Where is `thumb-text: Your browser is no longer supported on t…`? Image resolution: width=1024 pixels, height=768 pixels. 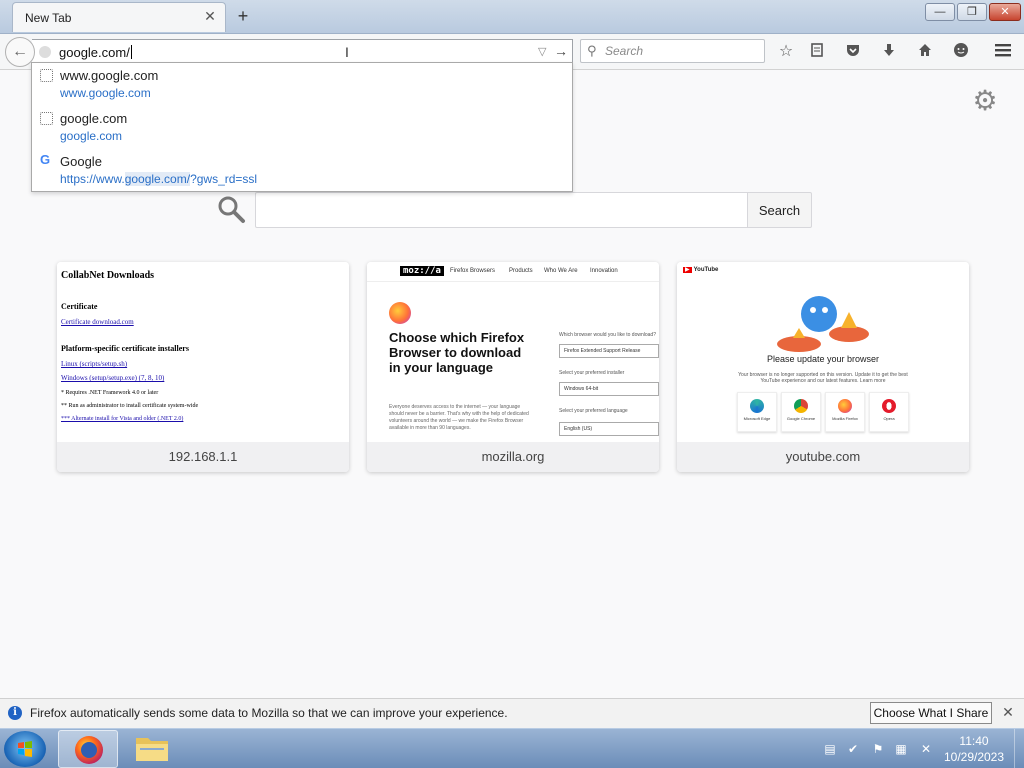 thumb-text: Your browser is no longer supported on t… is located at coordinates (823, 378).